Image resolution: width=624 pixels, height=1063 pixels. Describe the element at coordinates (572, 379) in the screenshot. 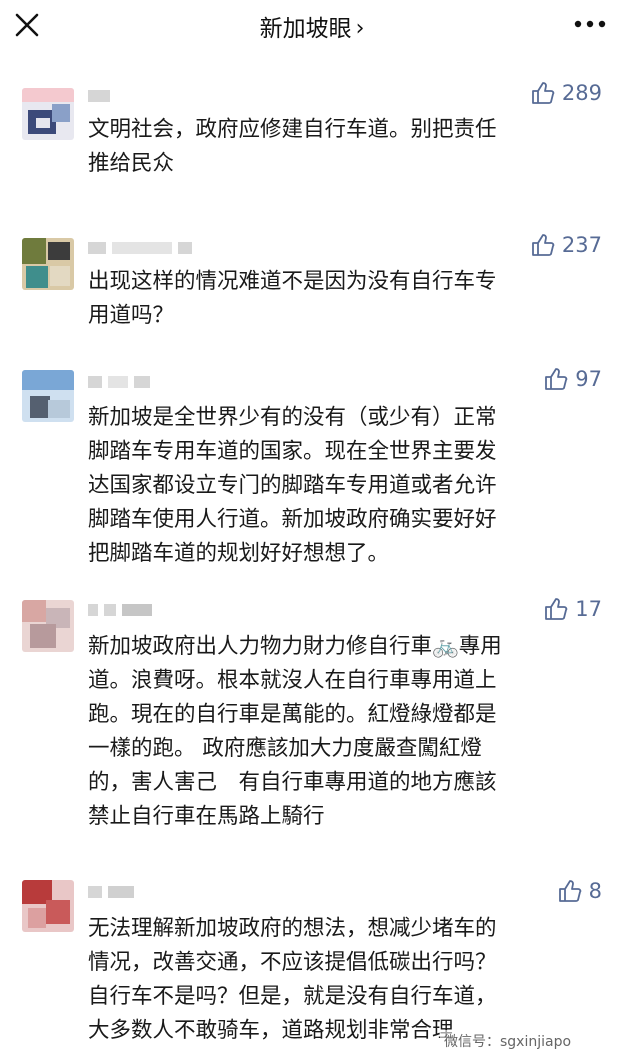

I see `like-button: 97` at that location.